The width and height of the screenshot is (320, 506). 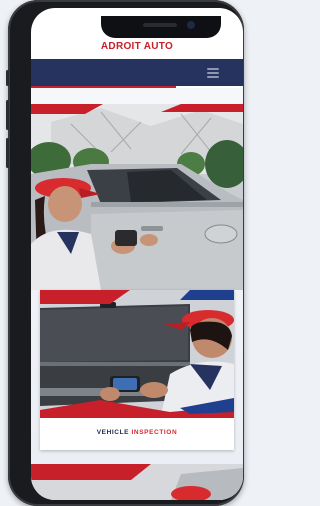 What do you see at coordinates (213, 73) in the screenshot?
I see `hamburger-icon` at bounding box center [213, 73].